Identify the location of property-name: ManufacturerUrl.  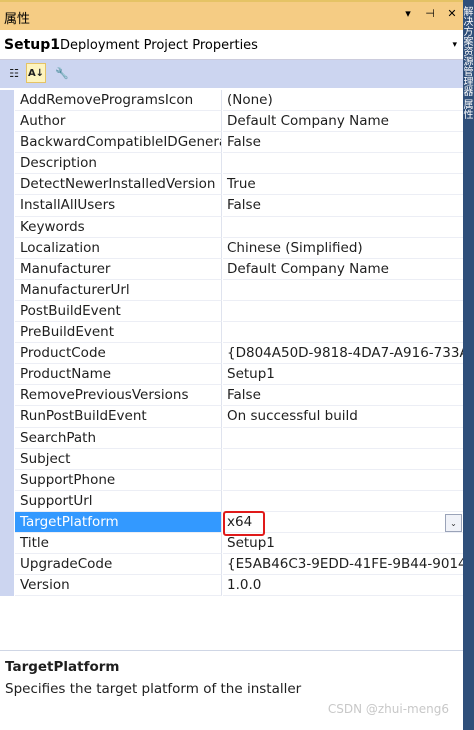
(118, 290).